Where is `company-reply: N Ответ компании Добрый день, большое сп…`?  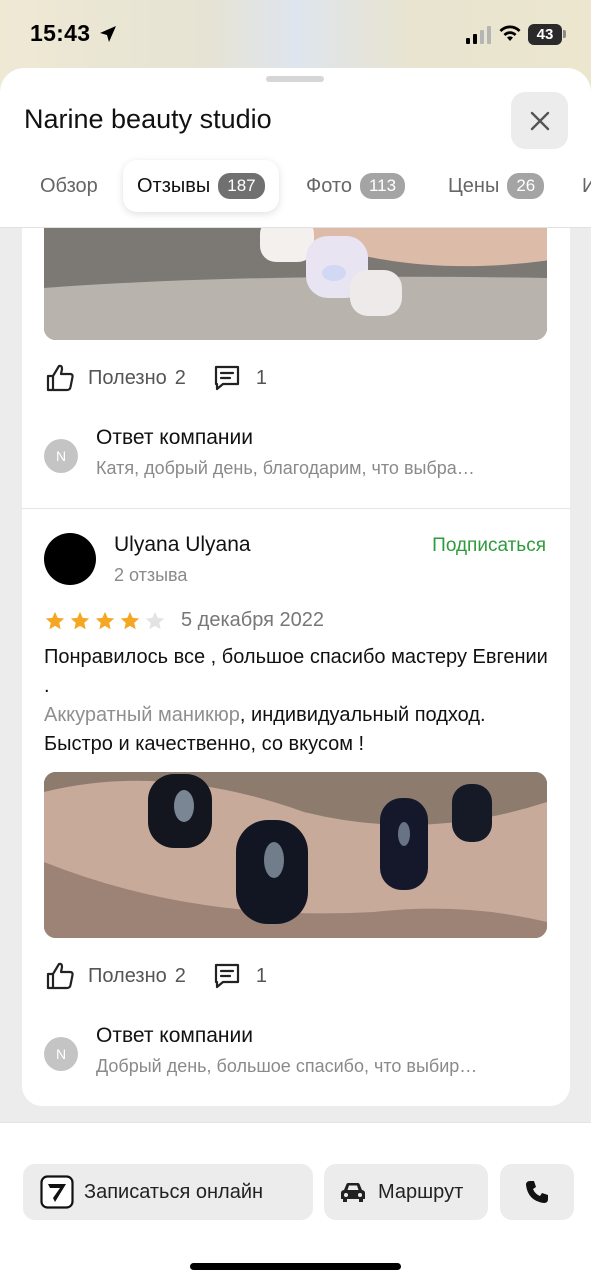
company-reply: N Ответ компании Добрый день, большое сп… is located at coordinates (294, 1054).